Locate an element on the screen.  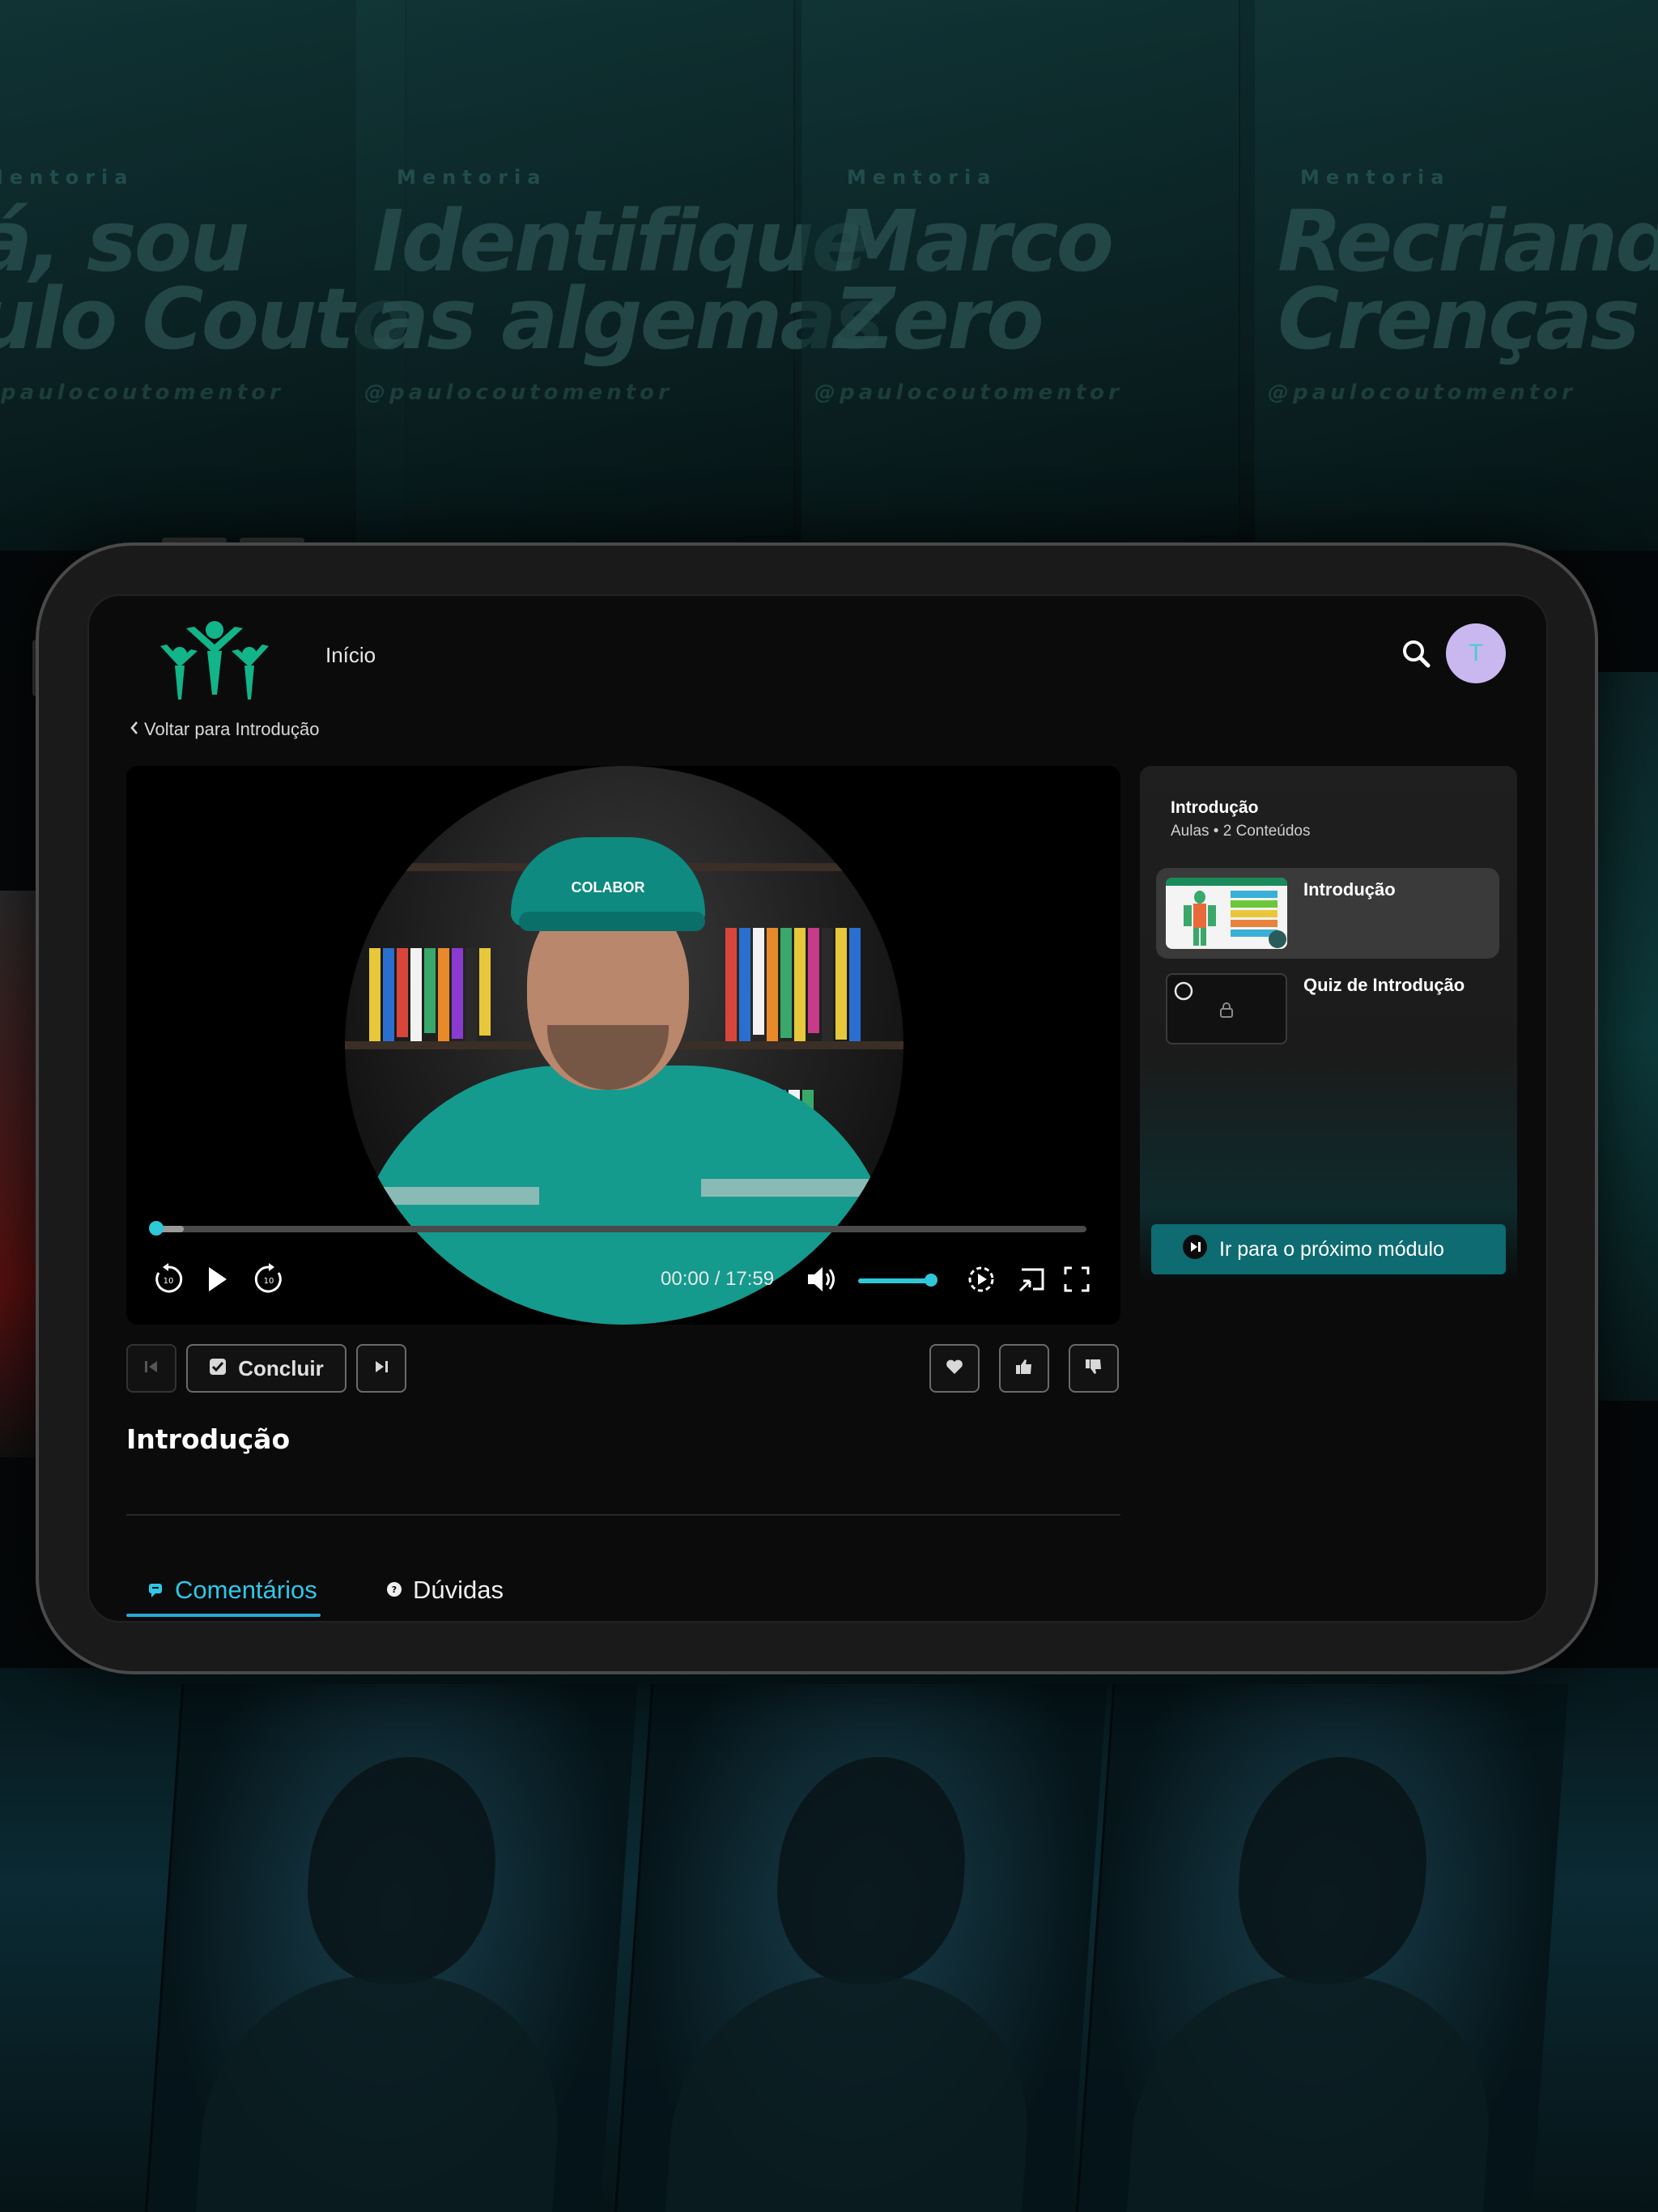
poster-headline: á, sou ulo Couto is located at coordinates (205, 280).